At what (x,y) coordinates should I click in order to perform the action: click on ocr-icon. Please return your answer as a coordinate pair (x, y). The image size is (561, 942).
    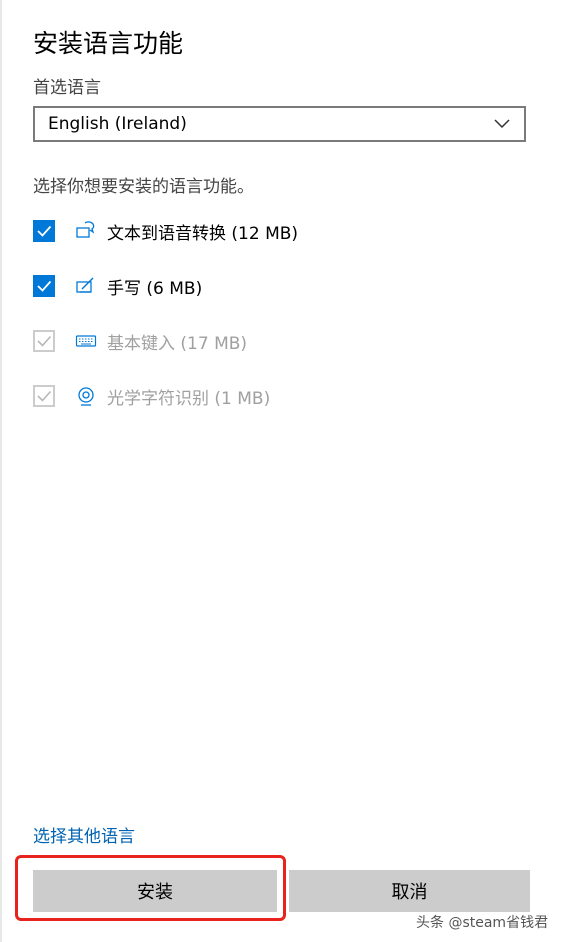
    Looking at the image, I should click on (86, 396).